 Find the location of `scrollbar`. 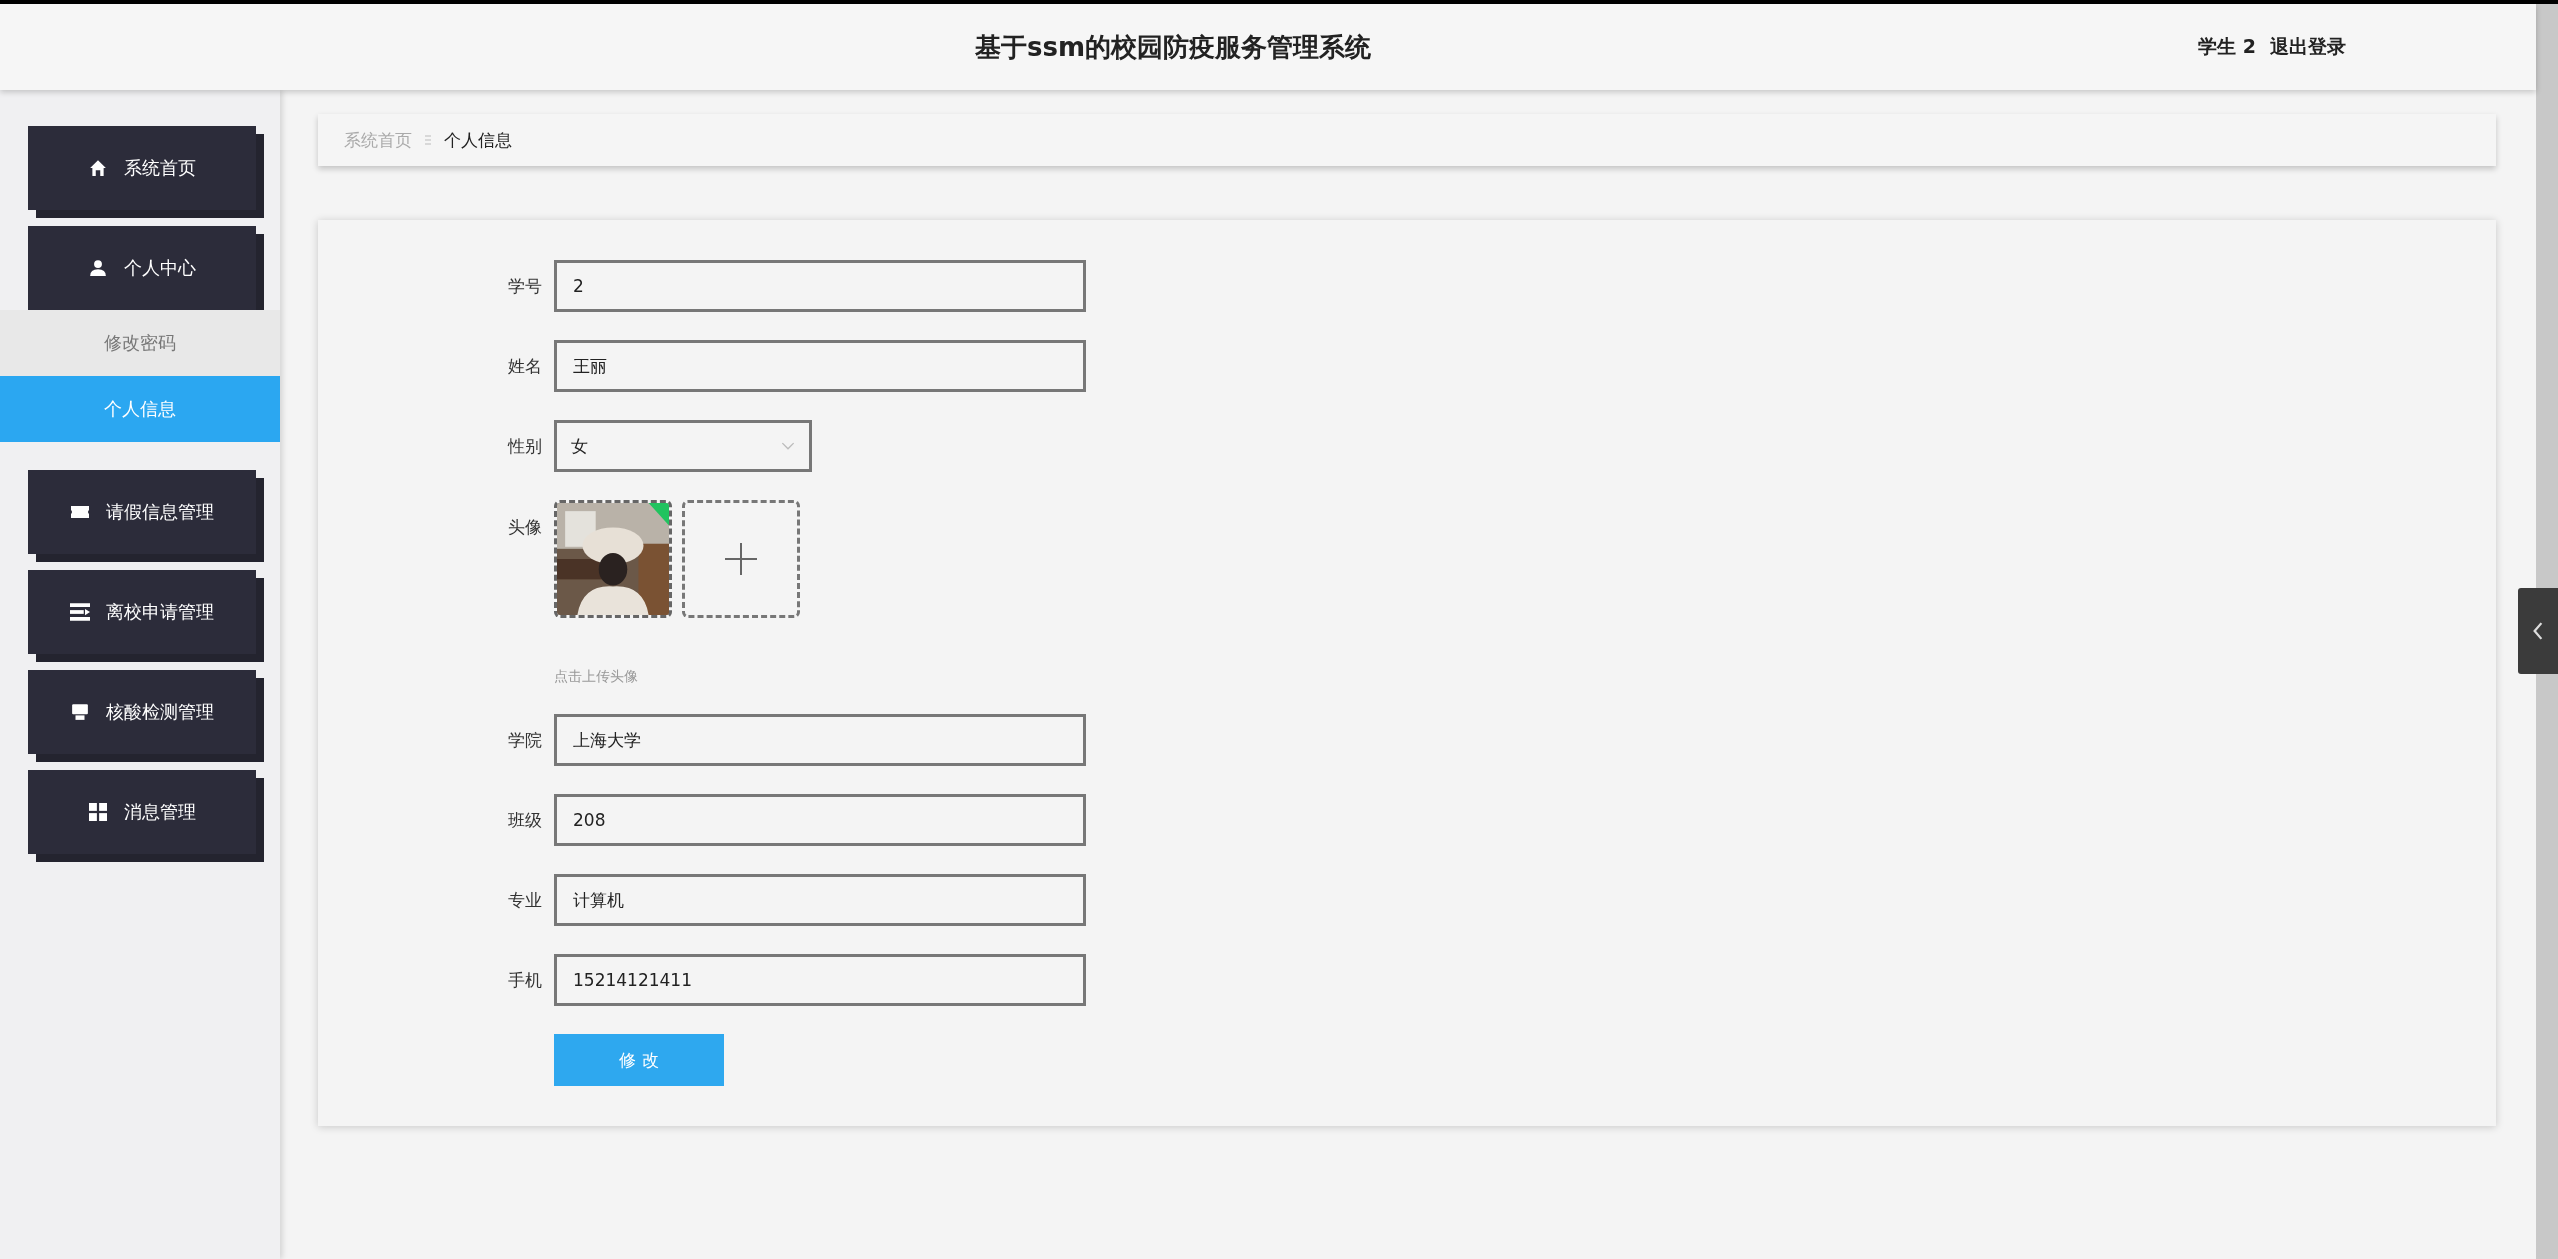

scrollbar is located at coordinates (2547, 631).